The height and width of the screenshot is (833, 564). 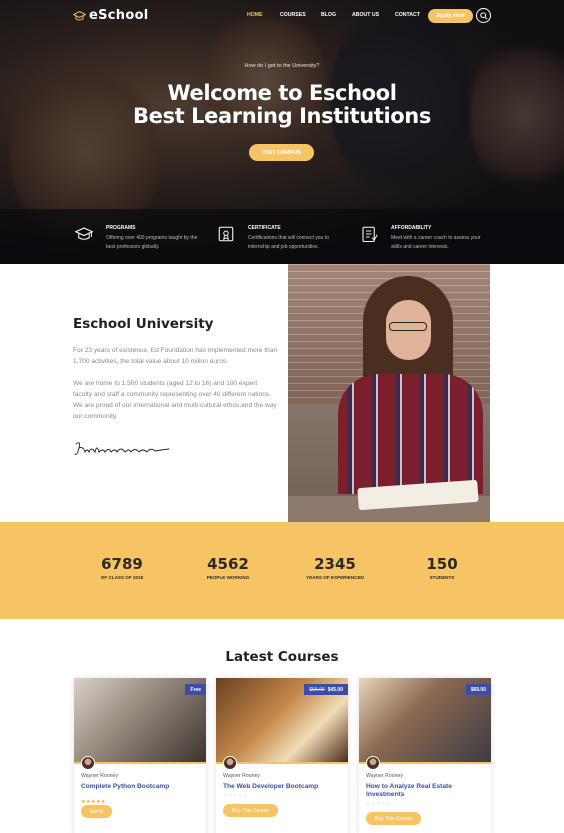 What do you see at coordinates (407, 15) in the screenshot?
I see `nav-item-contact: CONTACT` at bounding box center [407, 15].